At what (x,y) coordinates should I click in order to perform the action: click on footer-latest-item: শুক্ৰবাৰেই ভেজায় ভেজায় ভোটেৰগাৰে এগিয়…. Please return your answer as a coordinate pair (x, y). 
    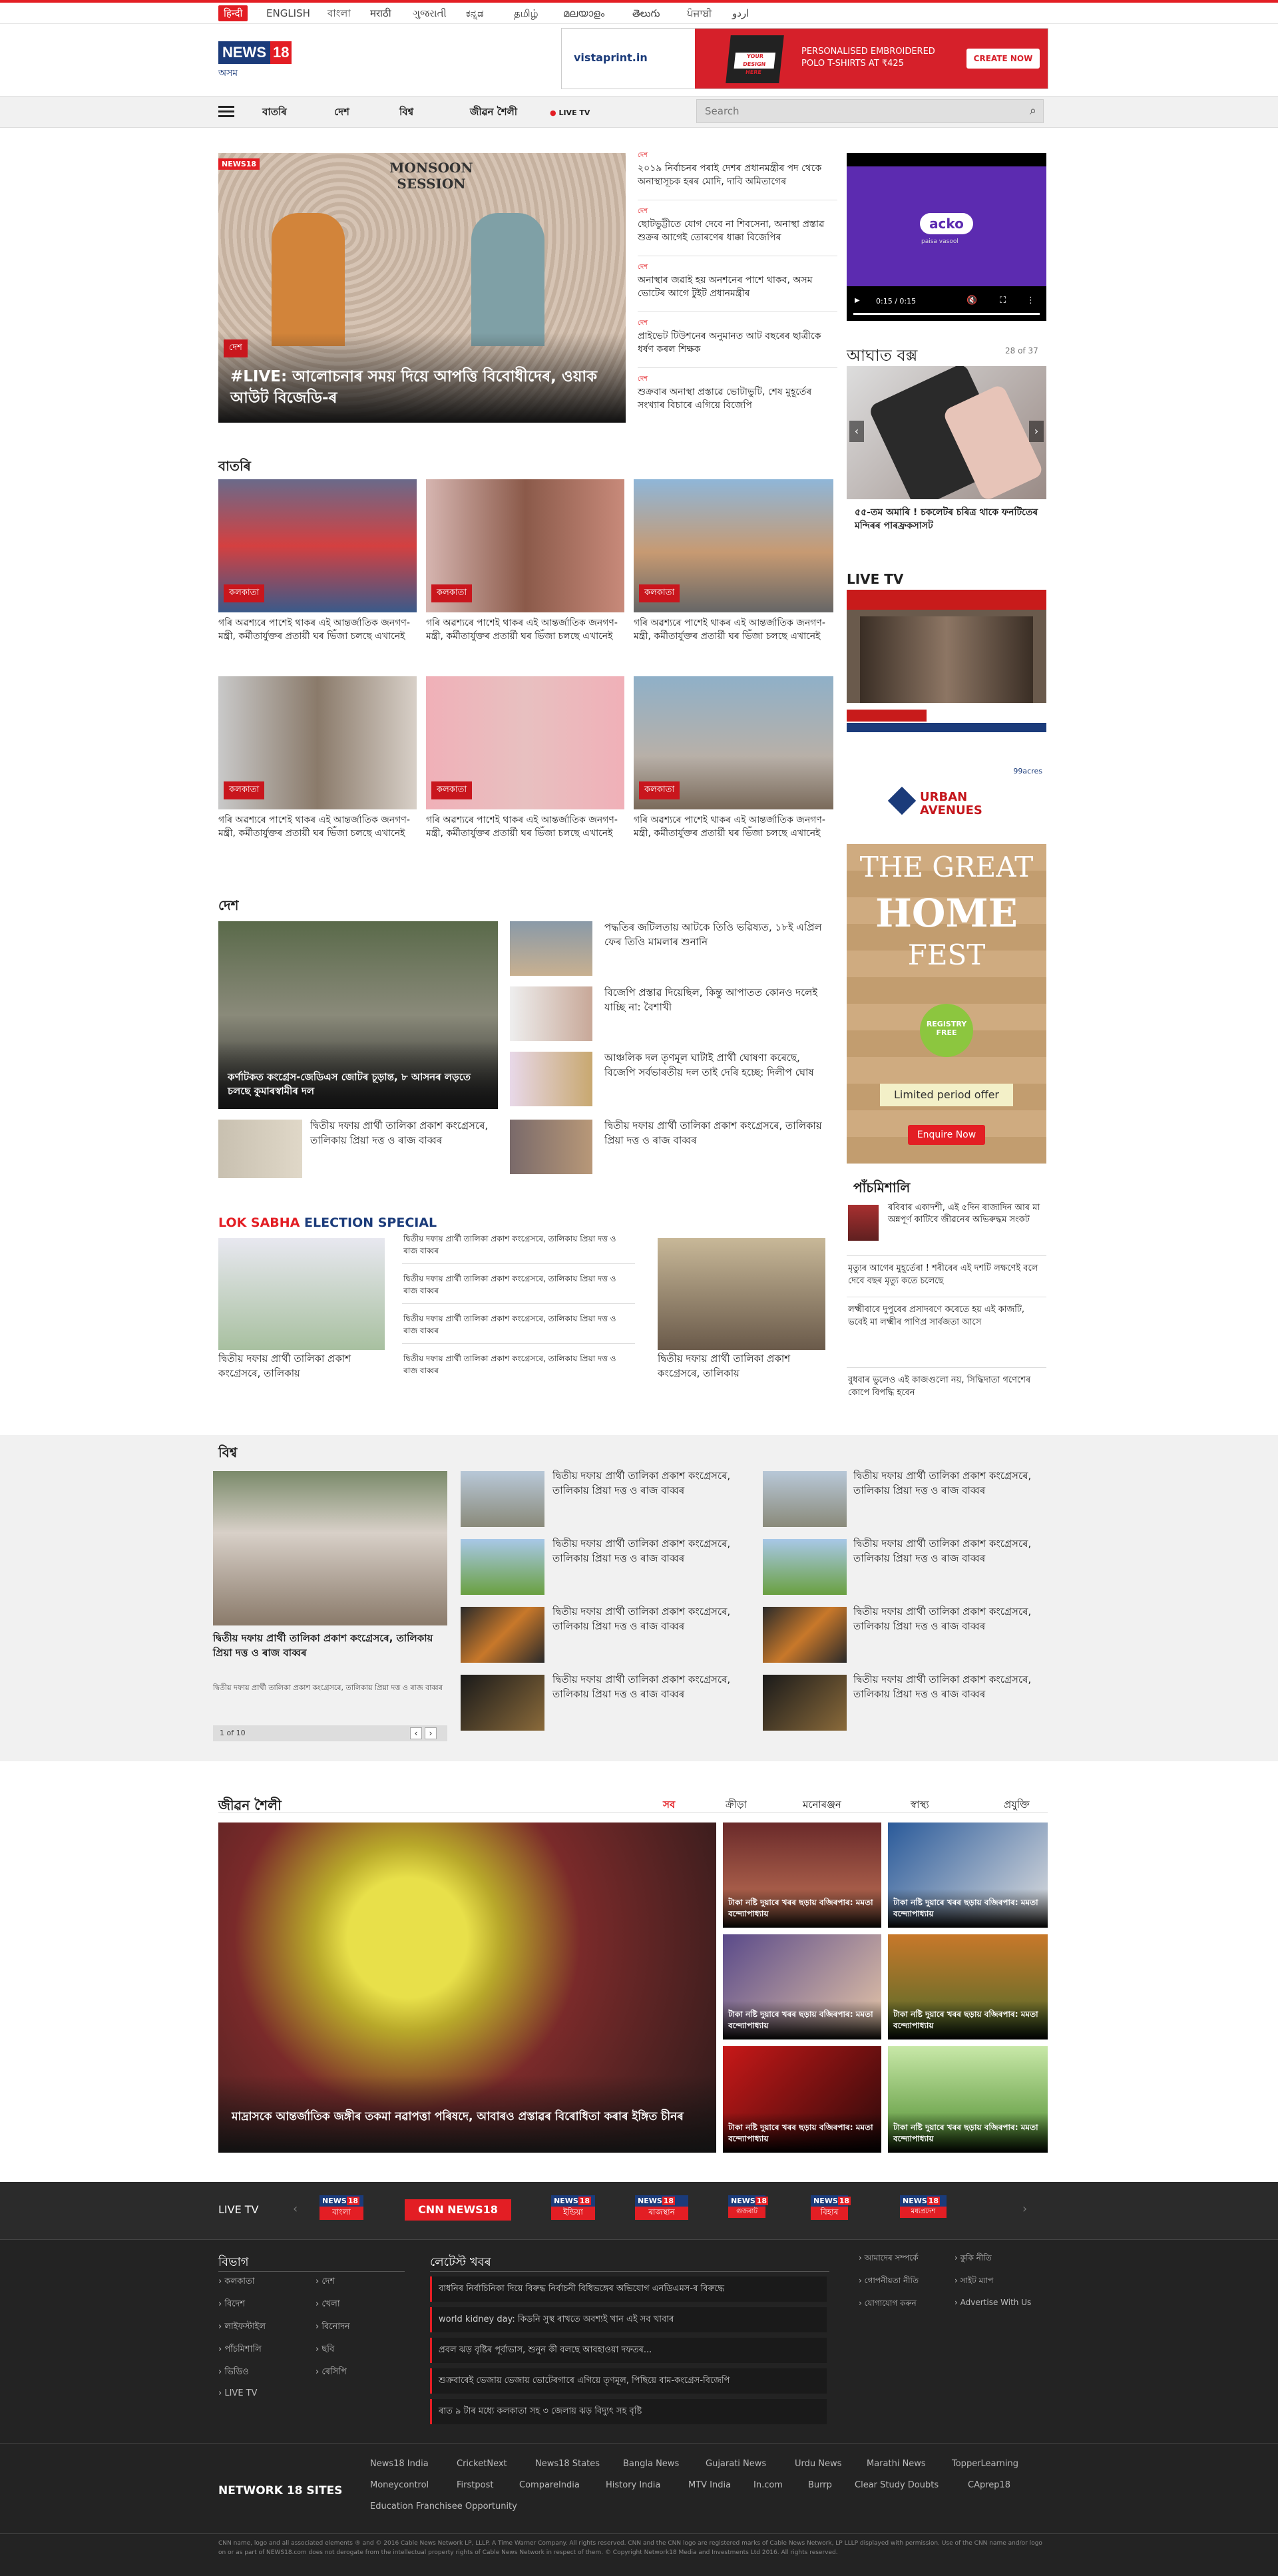
    Looking at the image, I should click on (628, 2381).